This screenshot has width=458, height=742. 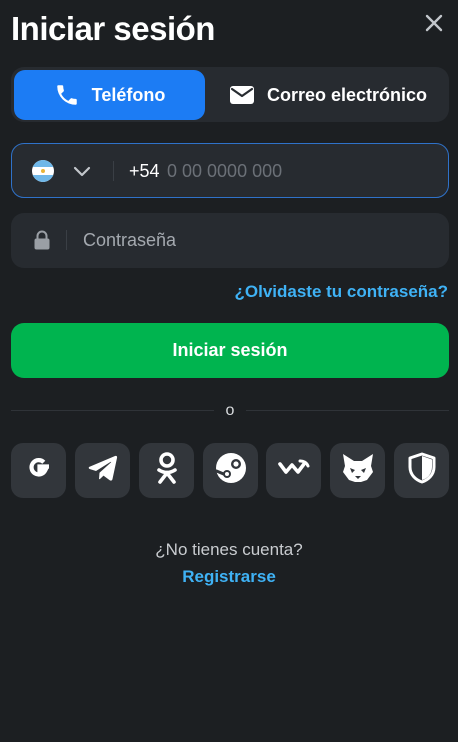 I want to click on lock-icon, so click(x=42, y=242).